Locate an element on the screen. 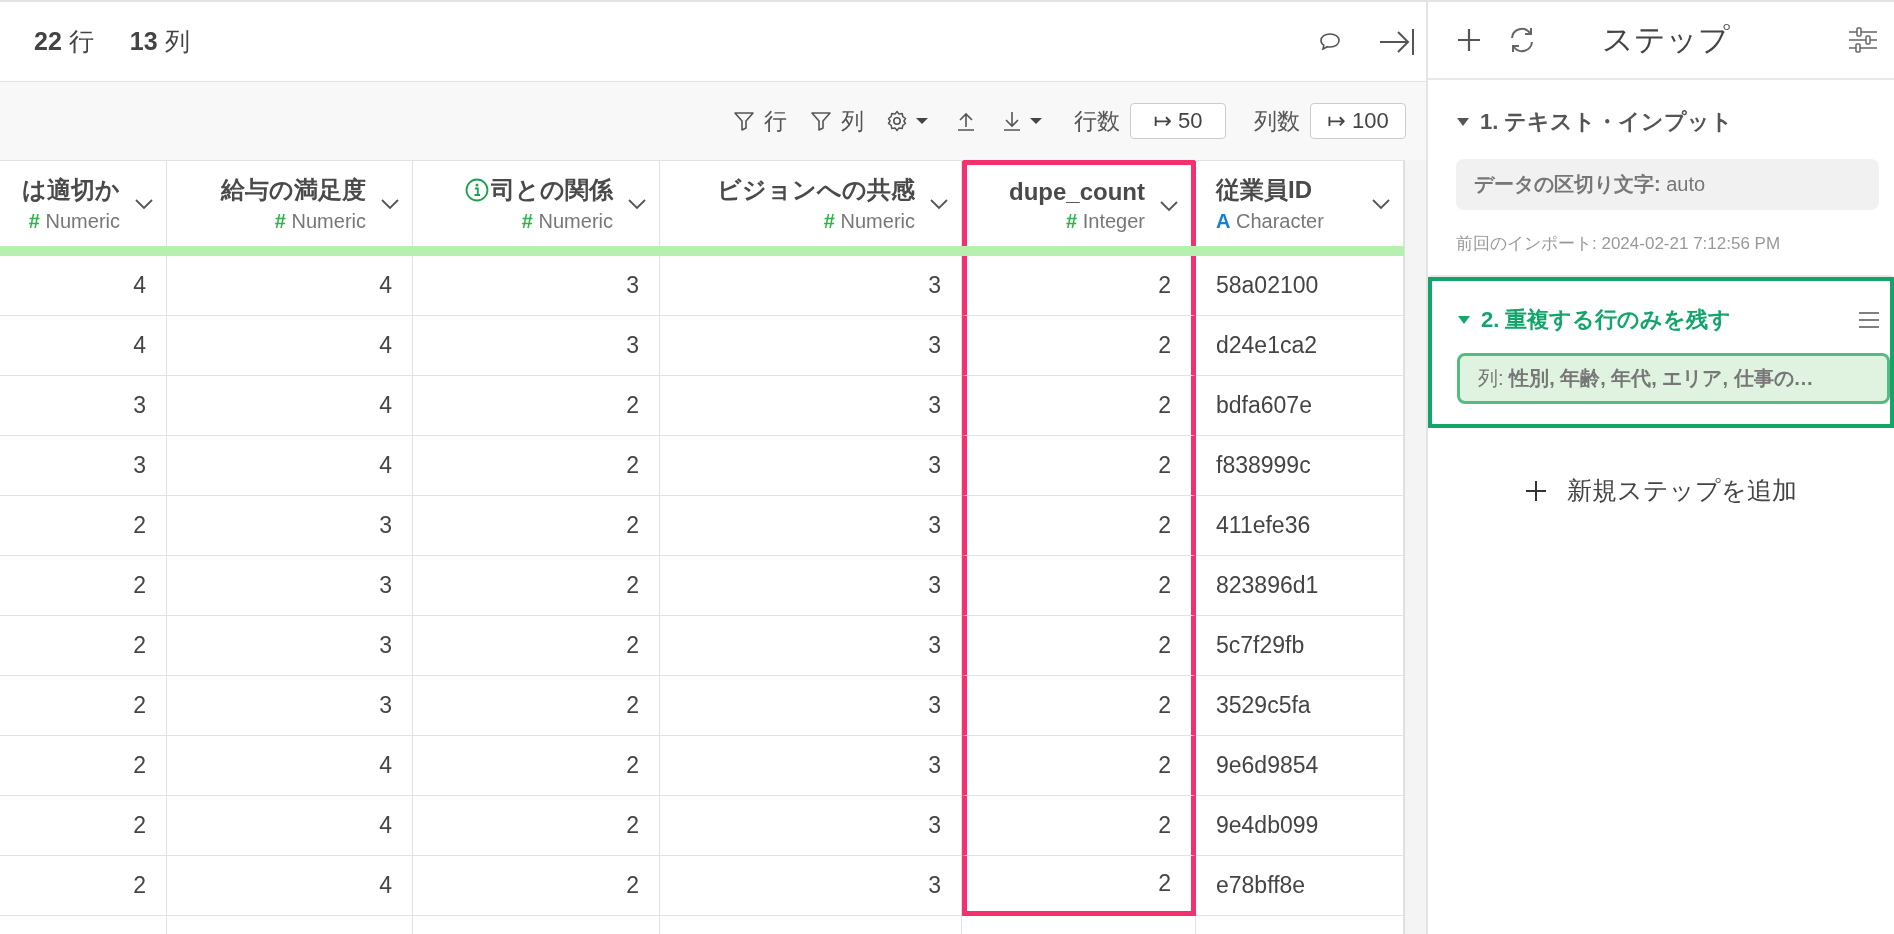 Image resolution: width=1894 pixels, height=934 pixels. column-header: は適切か # Numeric is located at coordinates (83, 203).